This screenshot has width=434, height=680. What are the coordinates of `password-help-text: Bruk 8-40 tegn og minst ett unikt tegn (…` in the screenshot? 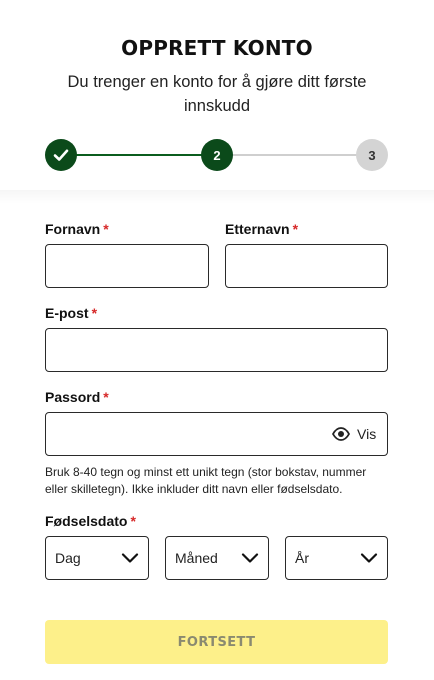 It's located at (206, 480).